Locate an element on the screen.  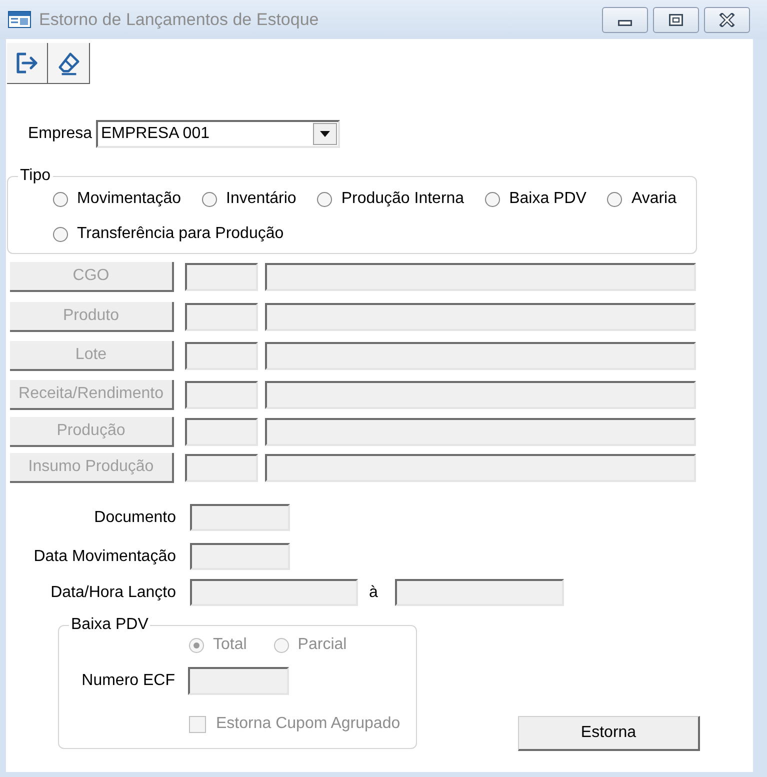
minimize-icon is located at coordinates (625, 23).